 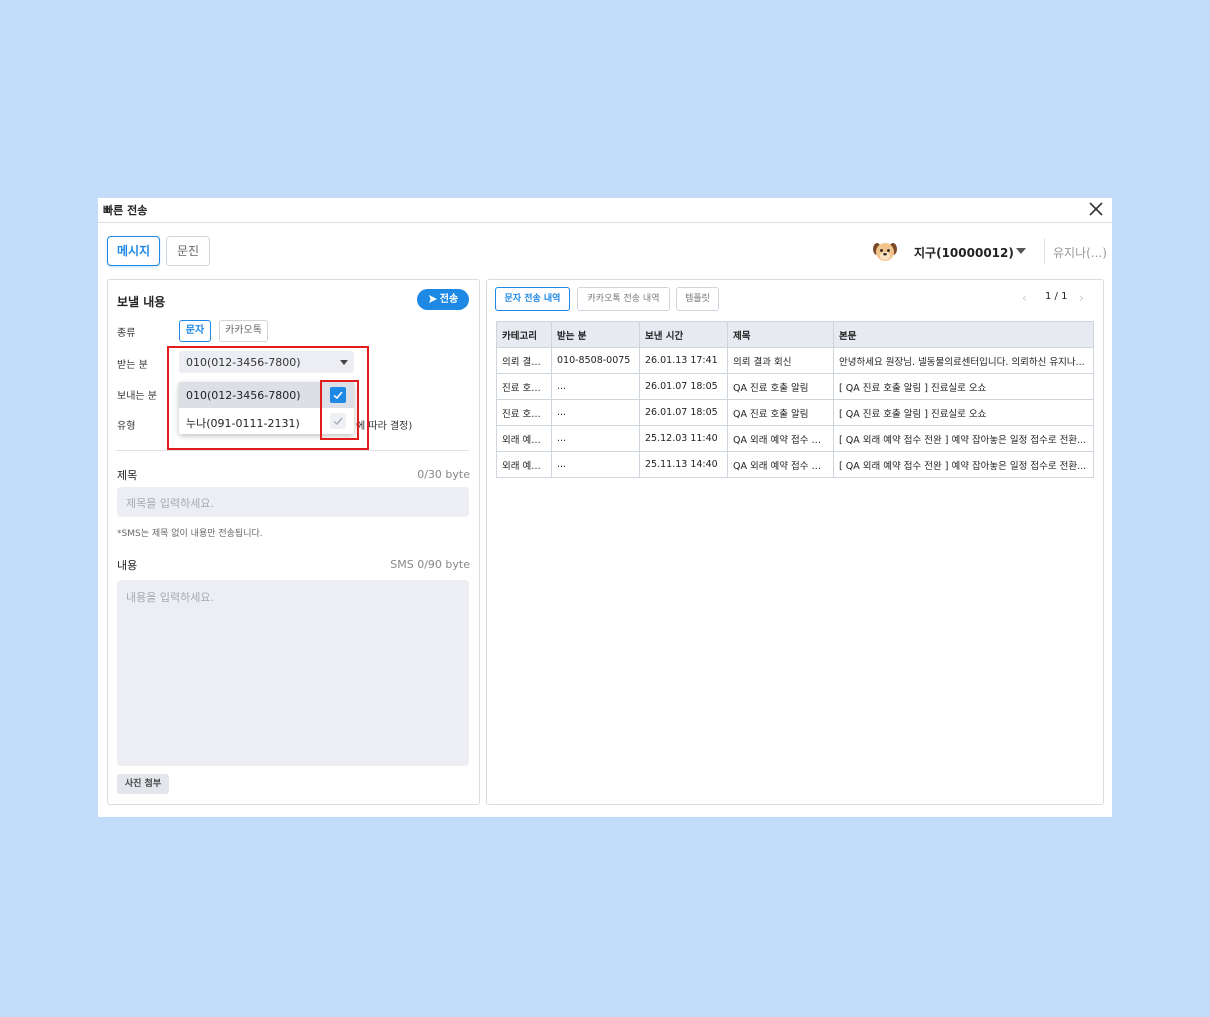 I want to click on cell-recipient: 010-8508-0075, so click(x=595, y=360).